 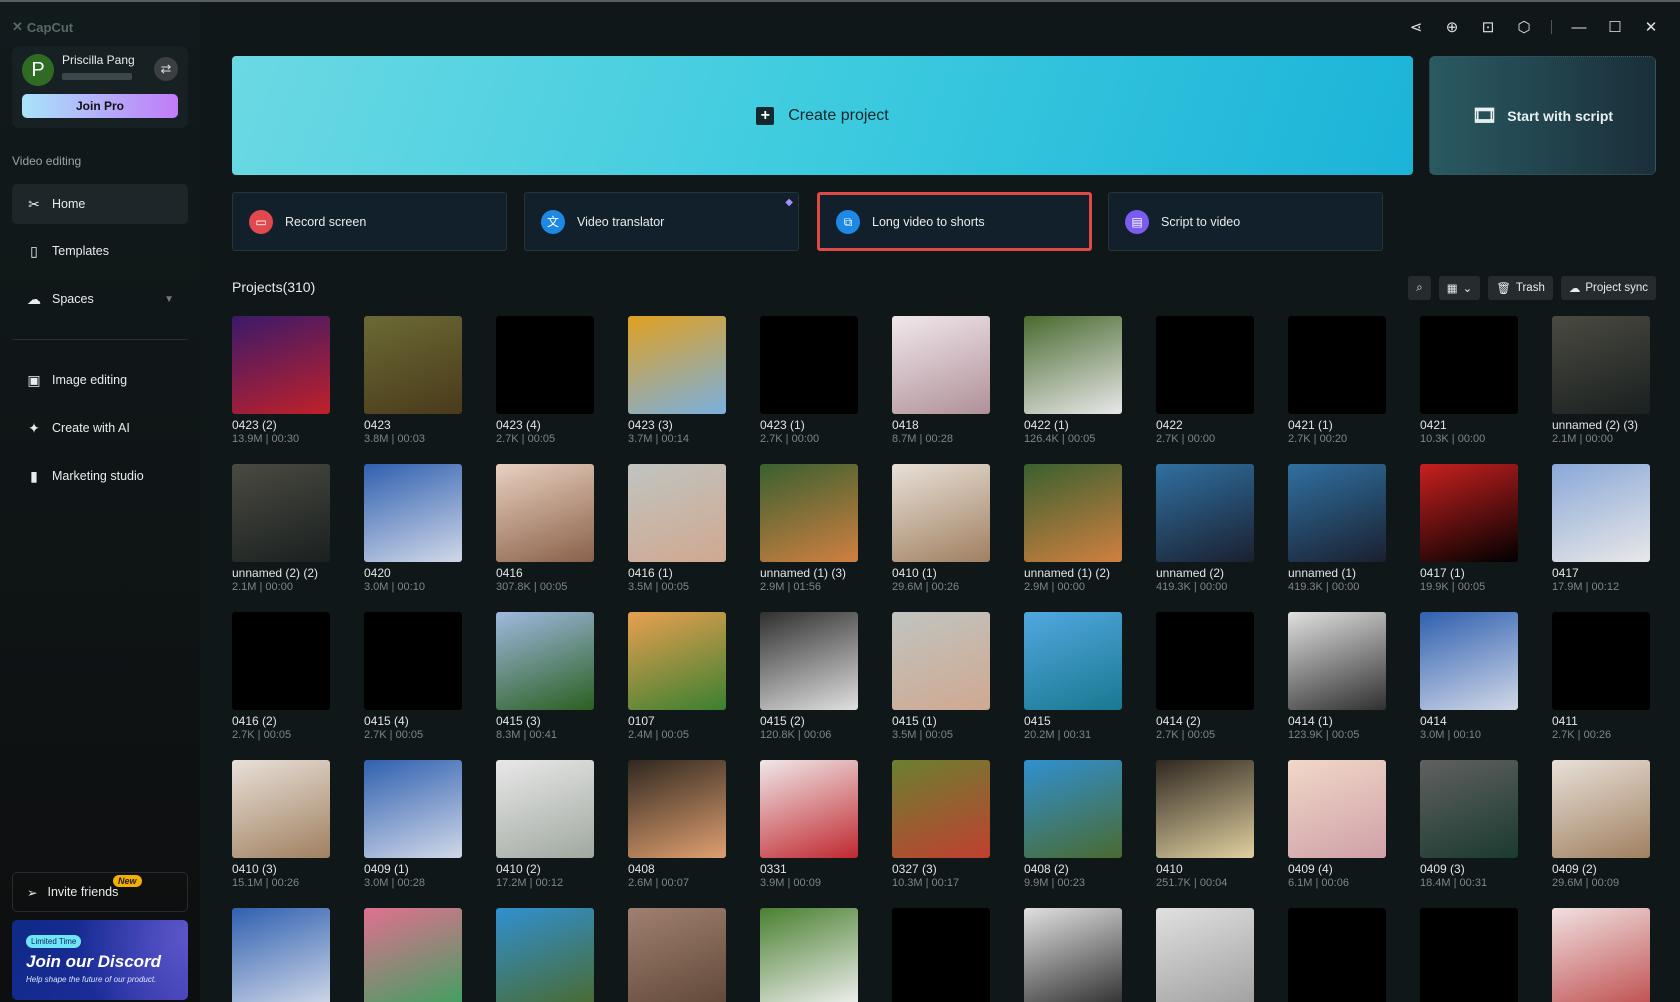 I want to click on project-tile: 0423 (1) 2.7K | 00:00, so click(x=809, y=380).